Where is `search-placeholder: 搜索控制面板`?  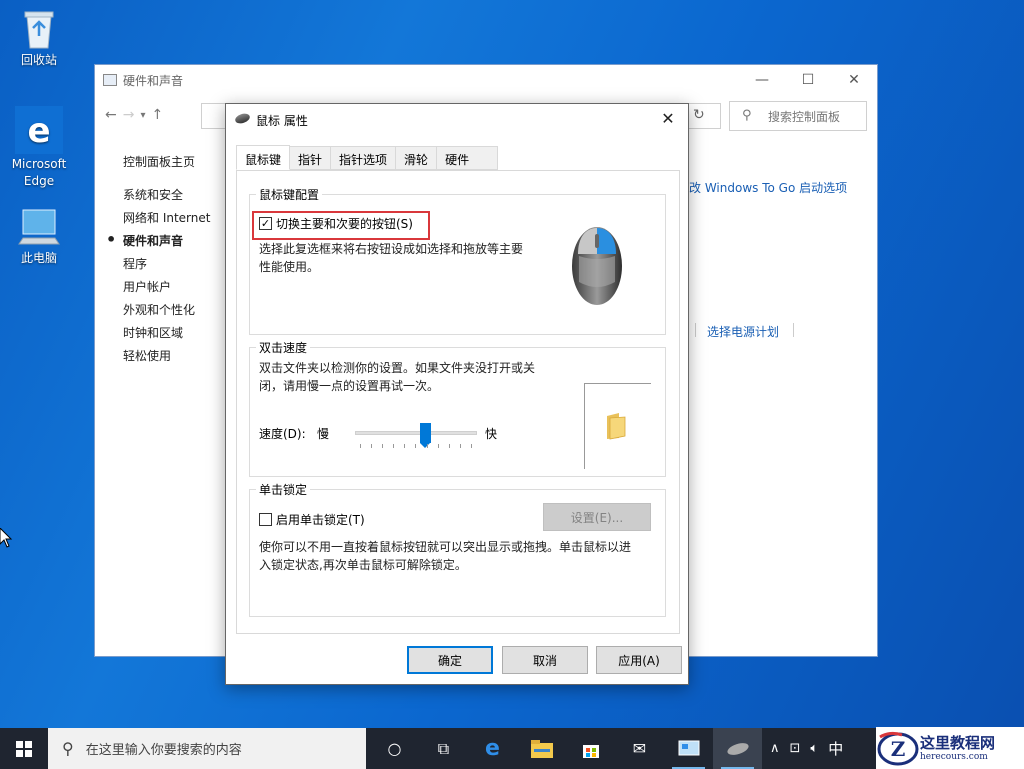
search-placeholder: 搜索控制面板 is located at coordinates (804, 117).